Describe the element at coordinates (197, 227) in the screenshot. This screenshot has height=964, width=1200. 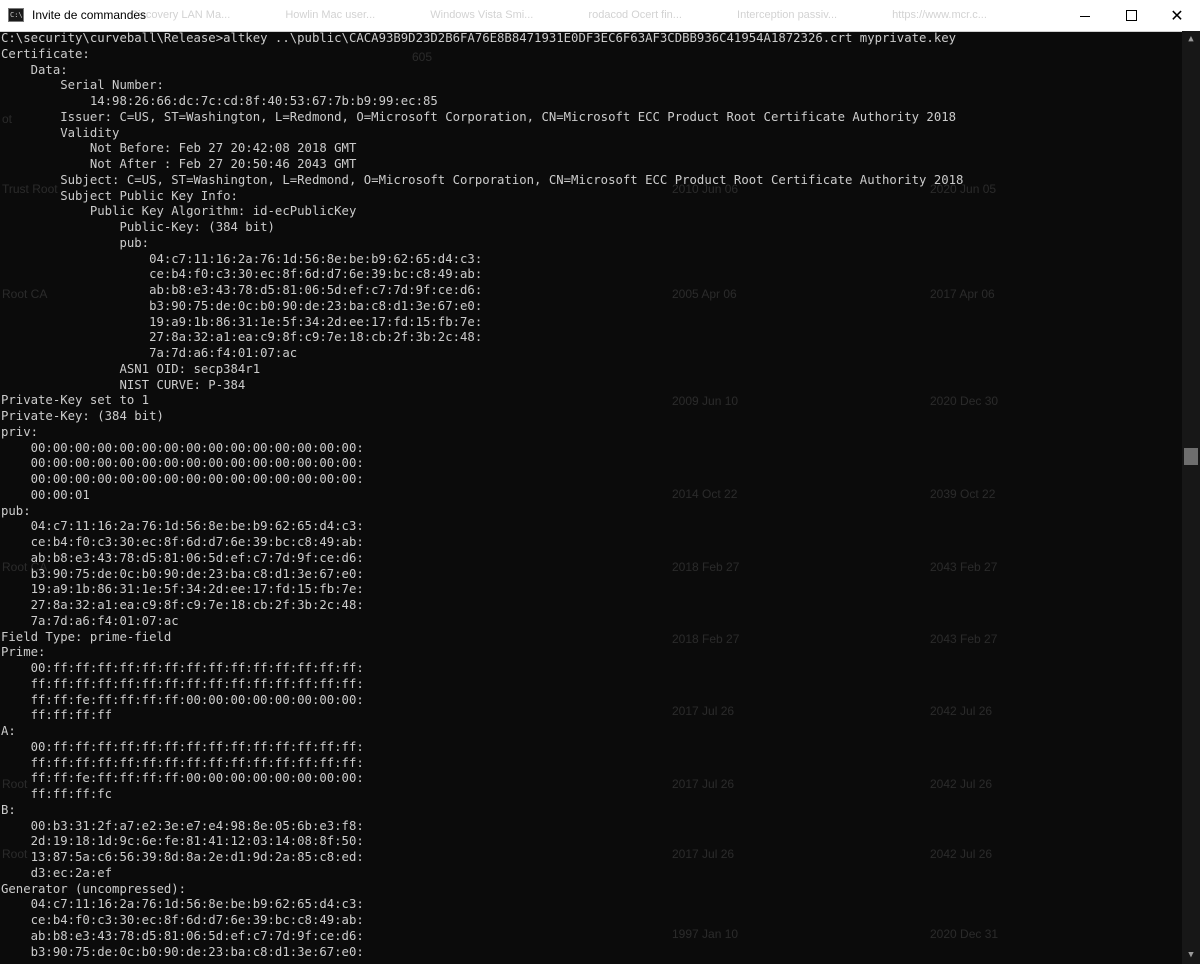
I see `console-line: Public-Key: (384 bit)` at that location.